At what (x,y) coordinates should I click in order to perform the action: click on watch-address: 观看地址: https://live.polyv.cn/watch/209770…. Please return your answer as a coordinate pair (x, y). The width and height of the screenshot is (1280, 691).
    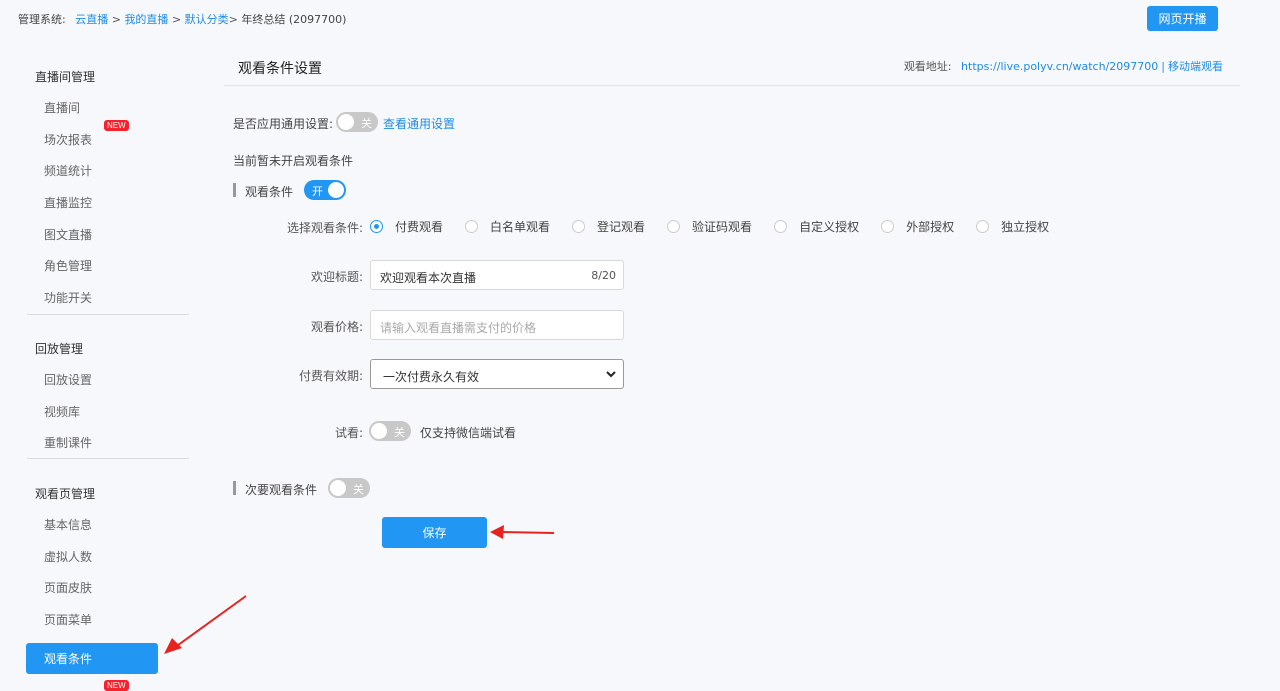
    Looking at the image, I should click on (1063, 66).